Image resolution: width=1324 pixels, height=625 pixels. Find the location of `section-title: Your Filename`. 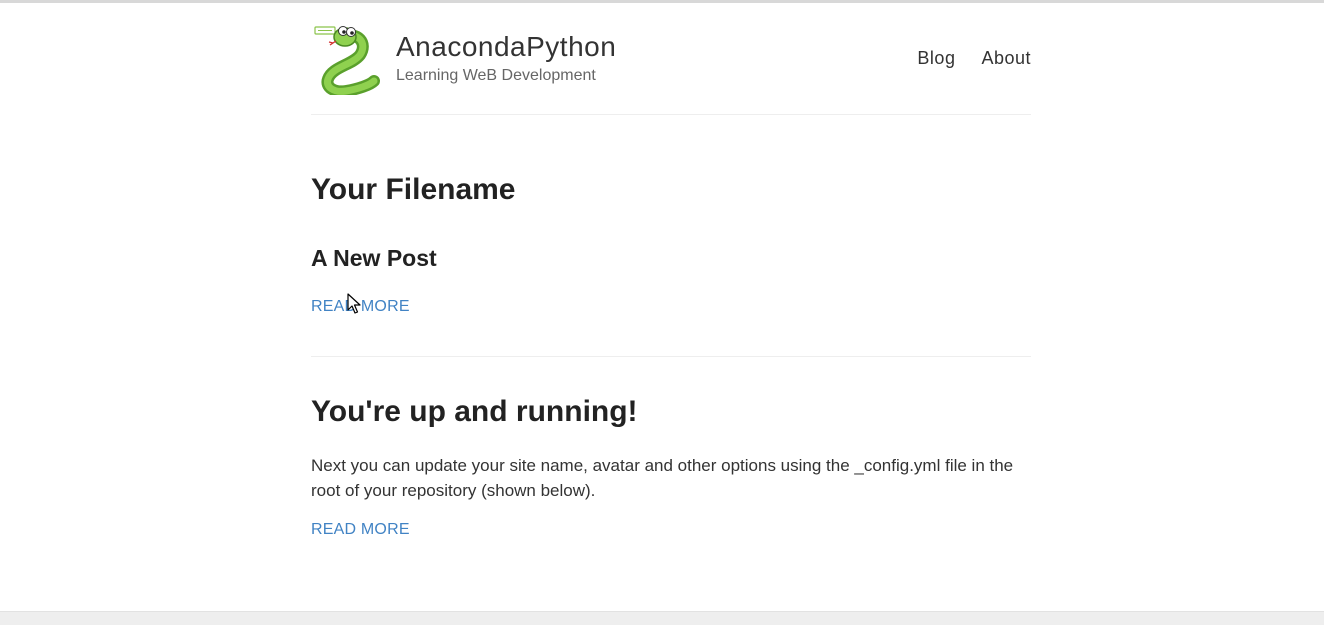

section-title: Your Filename is located at coordinates (413, 189).